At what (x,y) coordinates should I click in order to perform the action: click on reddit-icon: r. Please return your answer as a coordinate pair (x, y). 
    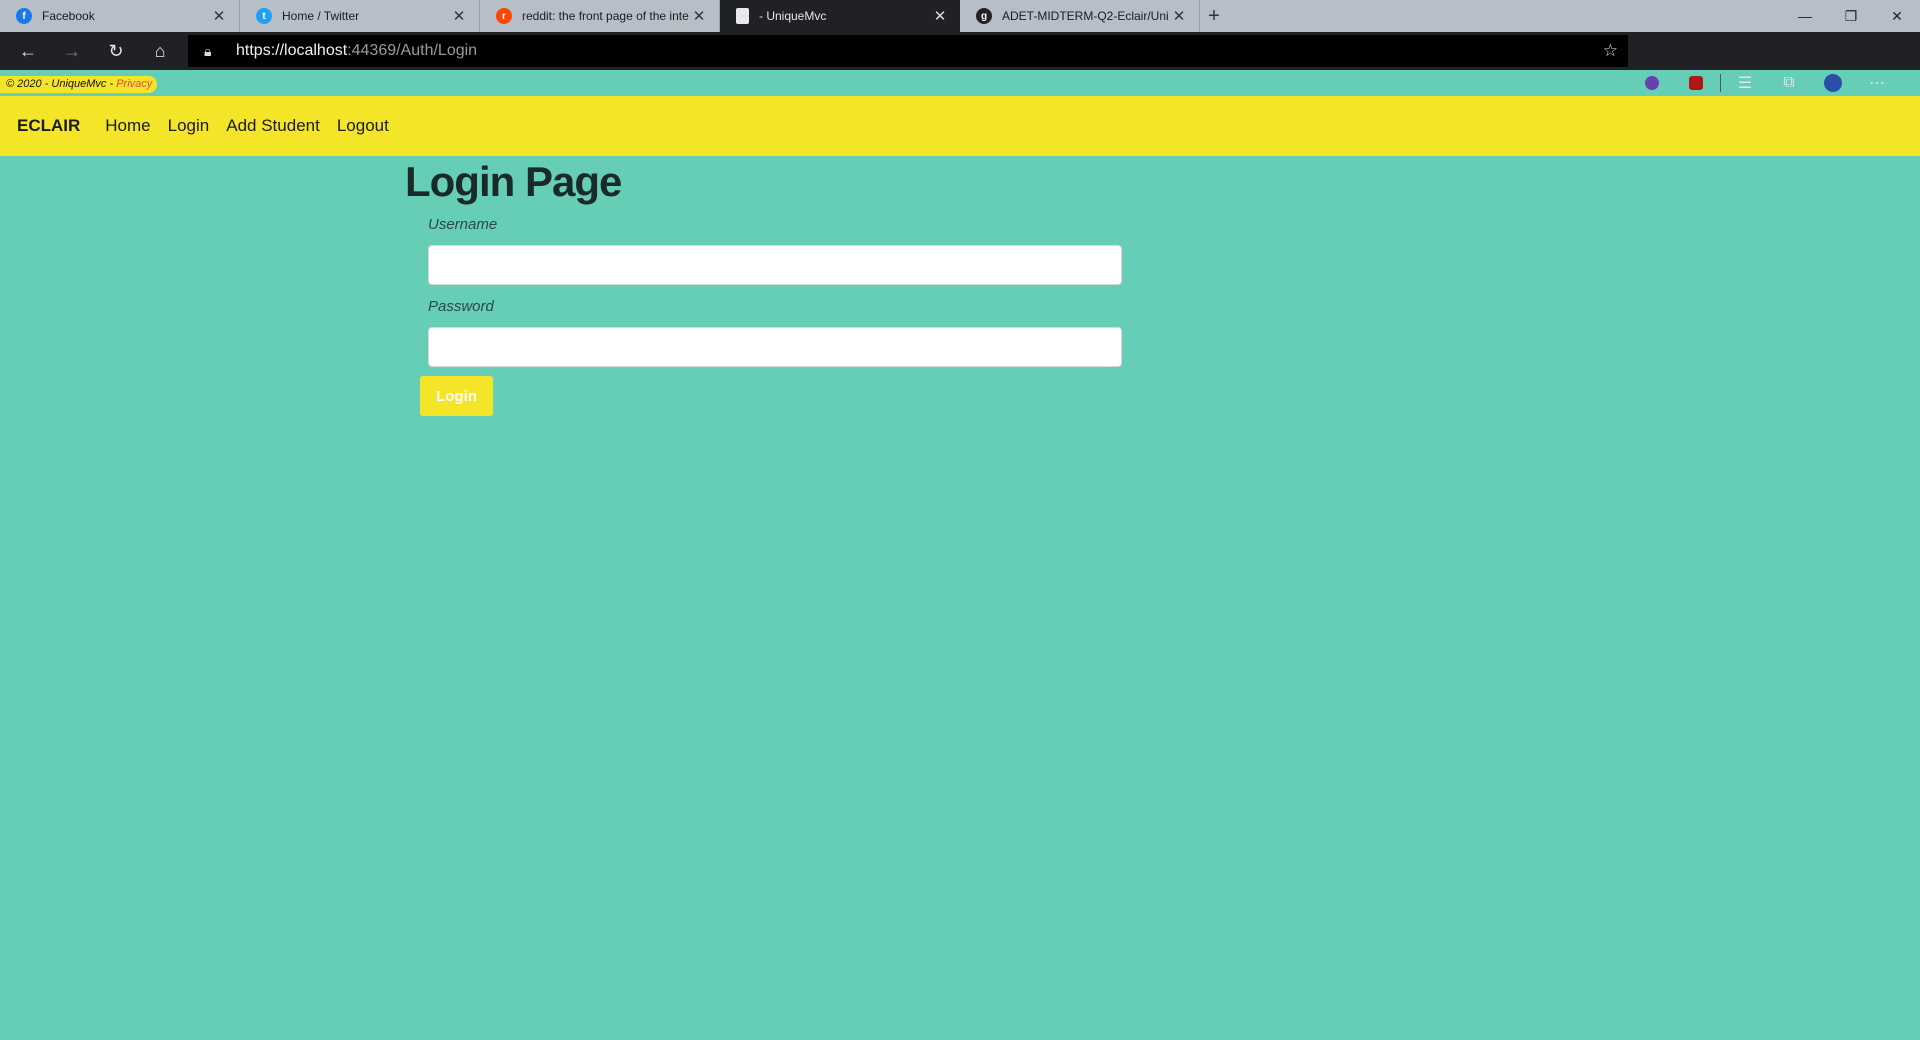
    Looking at the image, I should click on (504, 16).